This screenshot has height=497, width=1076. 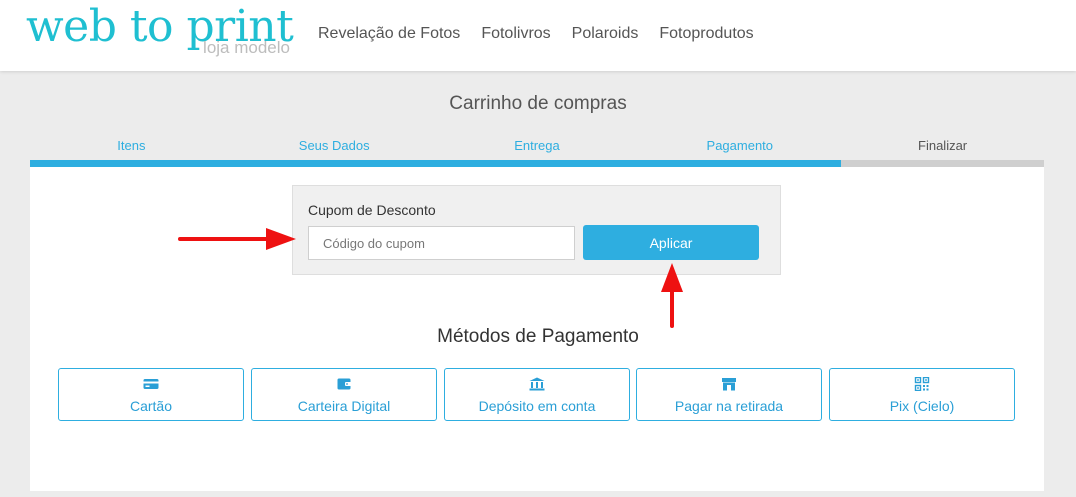 I want to click on payment-method-cartao: Cartão, so click(x=151, y=394).